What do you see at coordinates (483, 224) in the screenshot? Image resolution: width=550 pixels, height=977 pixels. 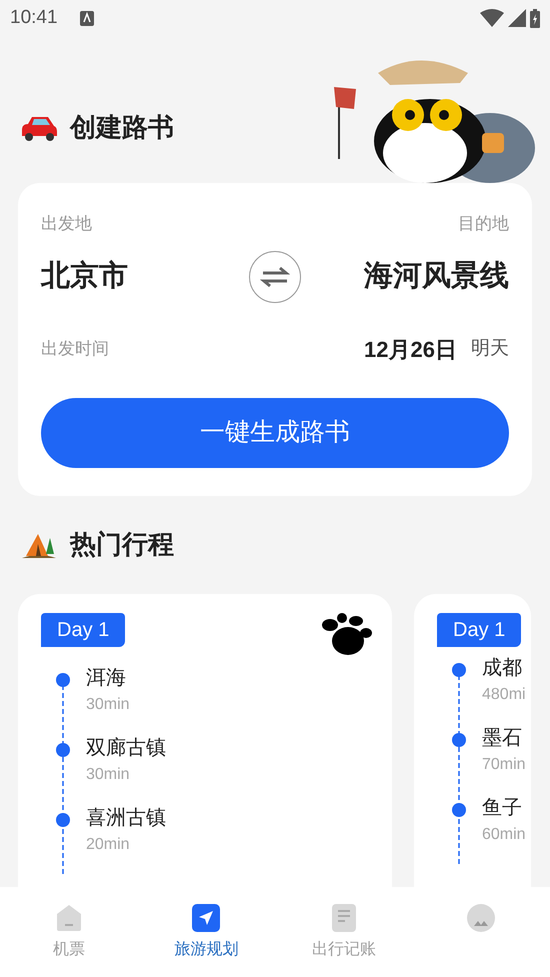 I see `to-label: 目的地` at bounding box center [483, 224].